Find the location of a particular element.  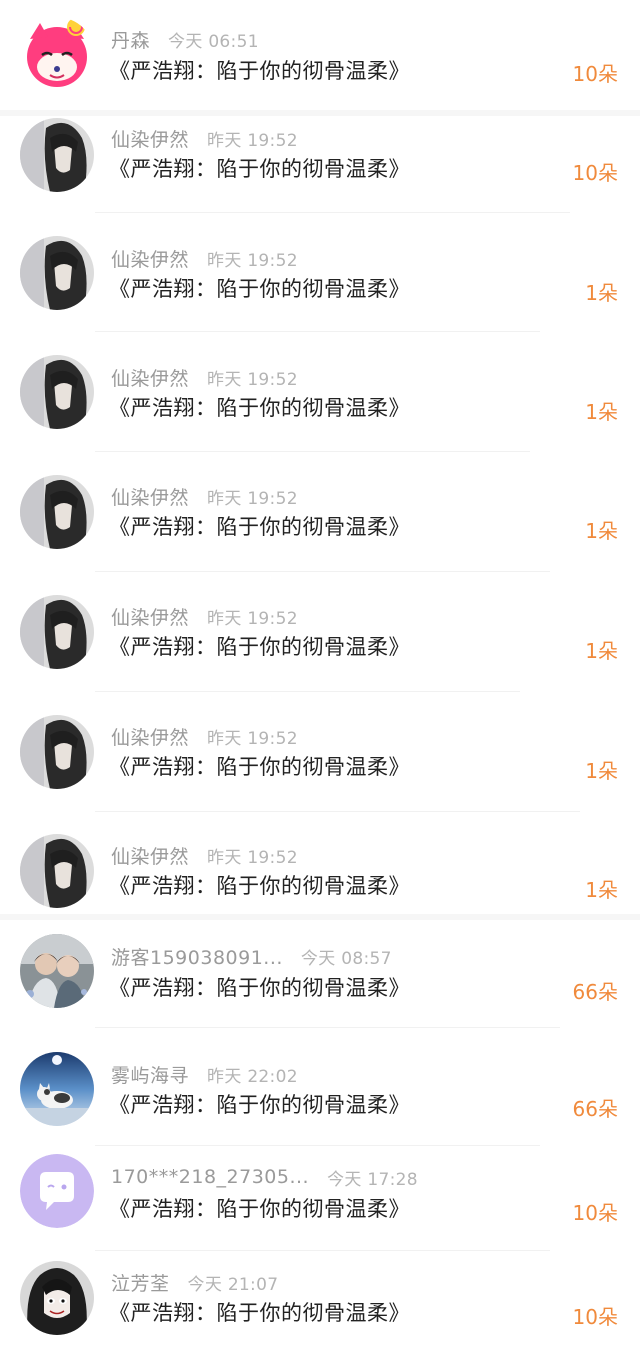

list-item: 泣芳荃 今天 21:07 《严浩翔：陷于你的彻骨温柔》 10朵 is located at coordinates (320, 1305).